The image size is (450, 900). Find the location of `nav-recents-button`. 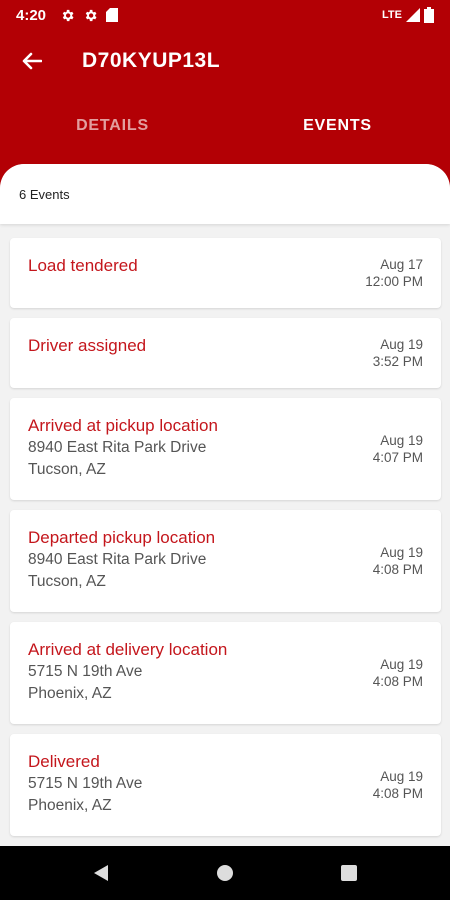

nav-recents-button is located at coordinates (349, 873).